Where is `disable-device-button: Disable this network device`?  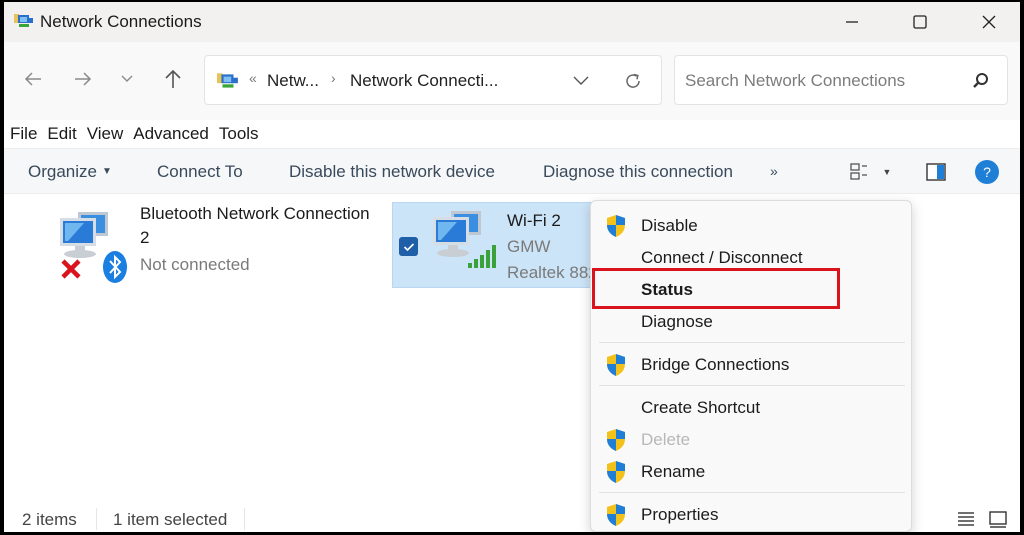
disable-device-button: Disable this network device is located at coordinates (392, 172).